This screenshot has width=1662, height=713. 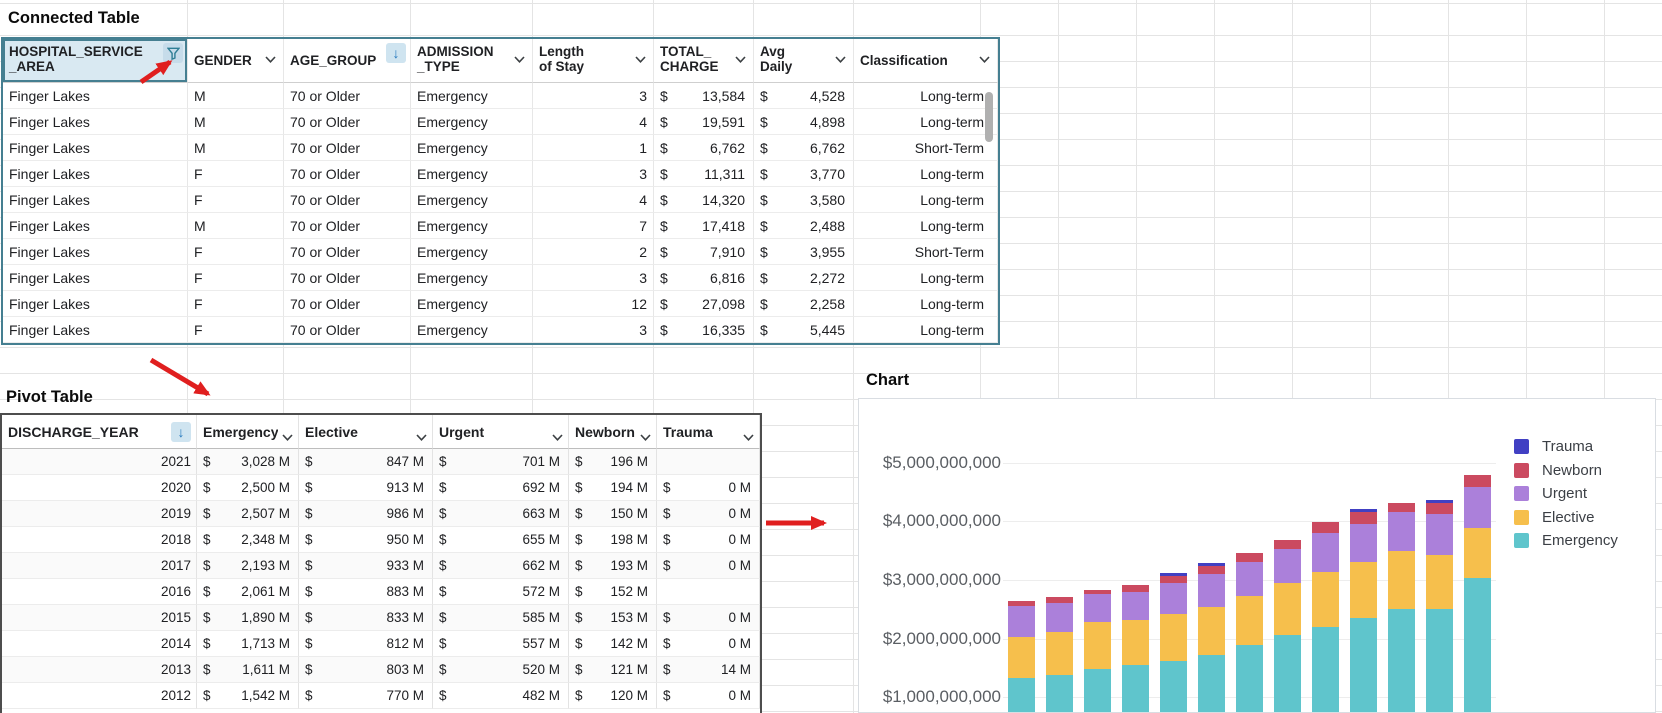 What do you see at coordinates (593, 122) in the screenshot?
I see `cell: 4` at bounding box center [593, 122].